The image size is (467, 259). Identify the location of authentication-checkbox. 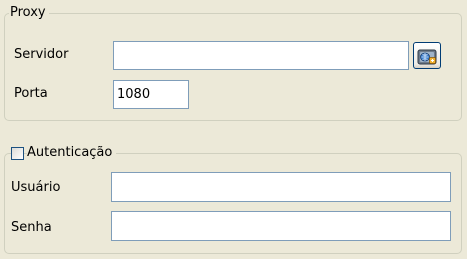
(17, 153).